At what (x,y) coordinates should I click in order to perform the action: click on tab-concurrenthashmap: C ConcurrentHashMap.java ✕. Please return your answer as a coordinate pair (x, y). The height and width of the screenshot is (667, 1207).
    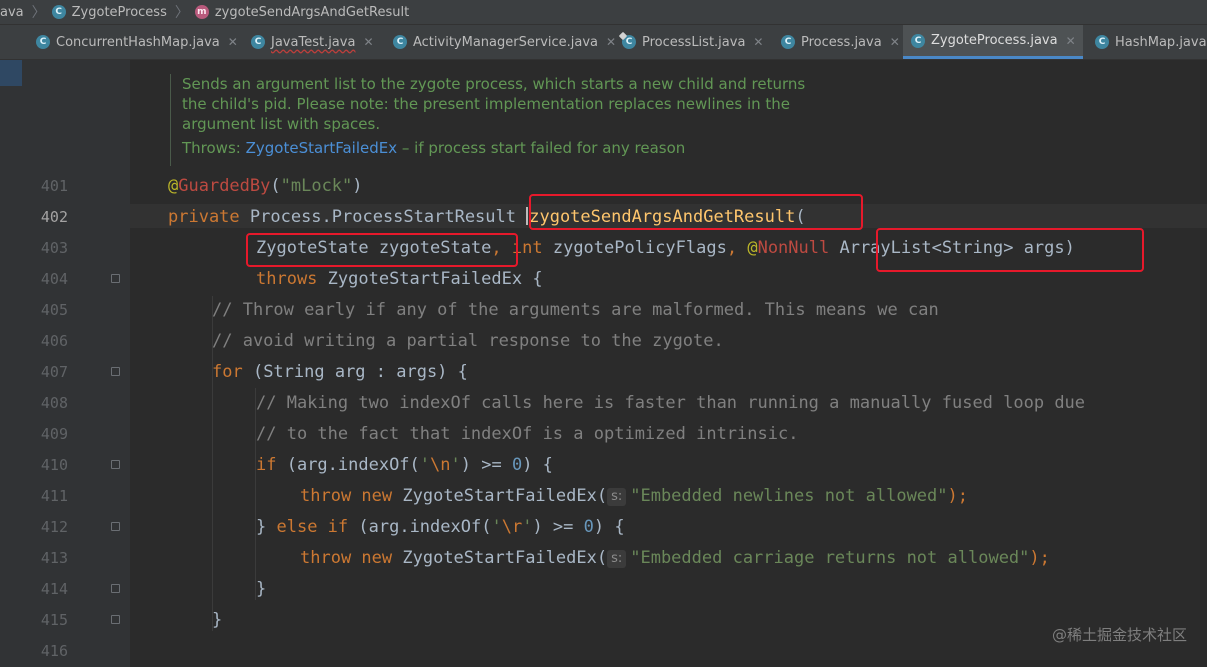
    Looking at the image, I should click on (133, 42).